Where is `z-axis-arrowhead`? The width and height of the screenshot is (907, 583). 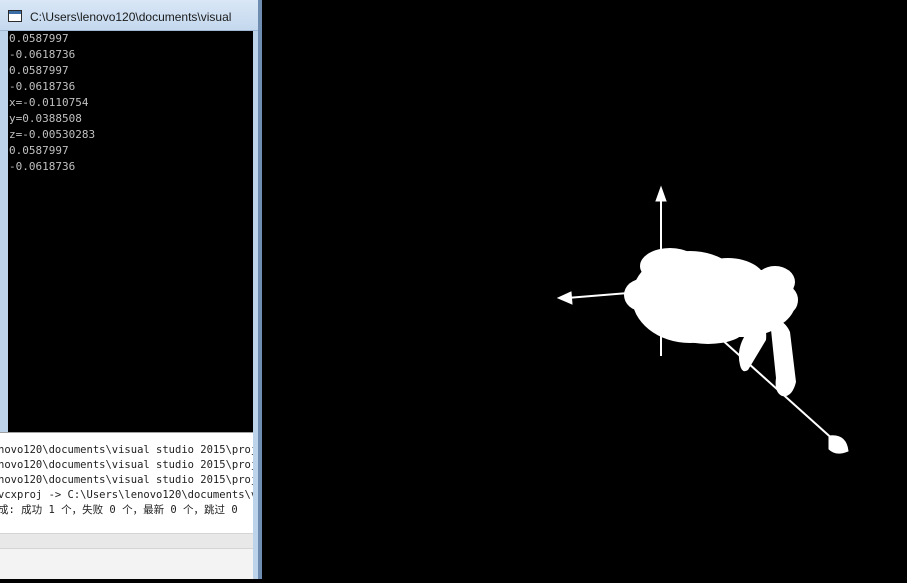
z-axis-arrowhead is located at coordinates (838, 444).